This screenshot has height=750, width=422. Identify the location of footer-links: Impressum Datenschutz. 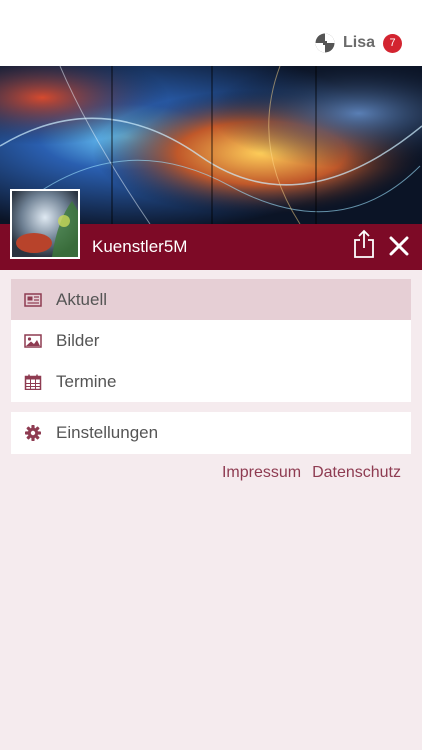
(306, 473).